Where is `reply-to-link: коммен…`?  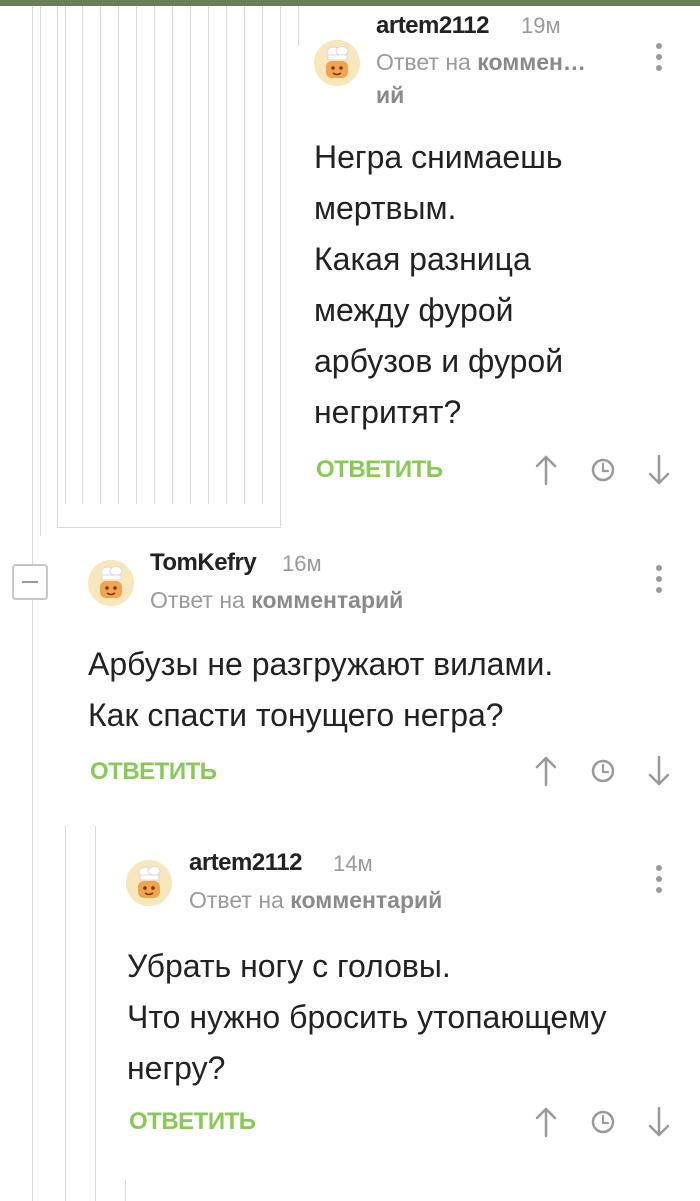 reply-to-link: коммен… is located at coordinates (531, 62).